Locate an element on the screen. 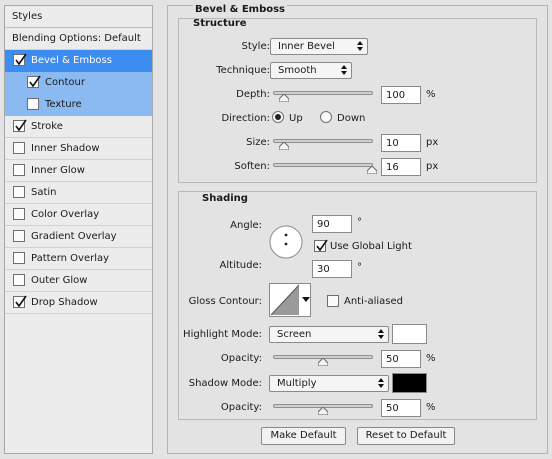 This screenshot has height=459, width=552. altitude-label: Altitude: is located at coordinates (240, 265).